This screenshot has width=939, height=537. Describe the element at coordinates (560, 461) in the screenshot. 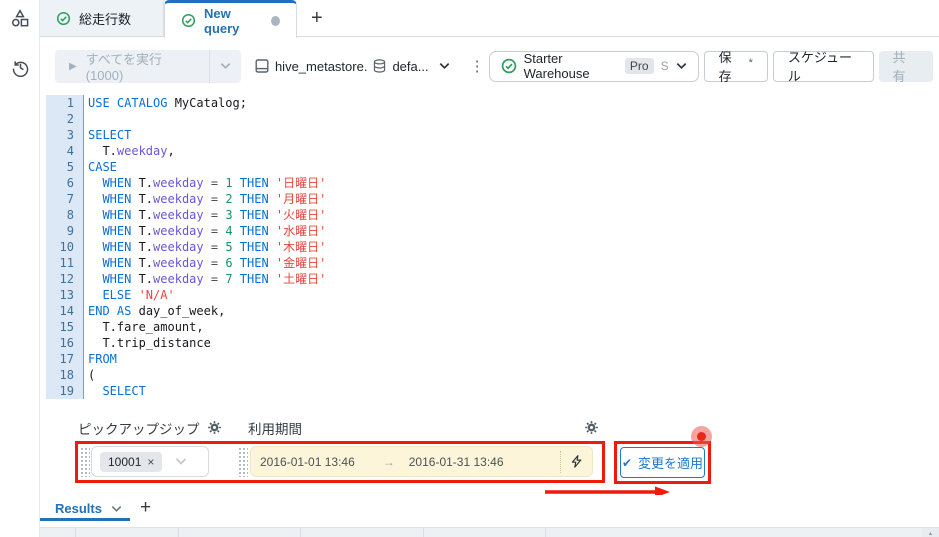

I see `divider` at that location.